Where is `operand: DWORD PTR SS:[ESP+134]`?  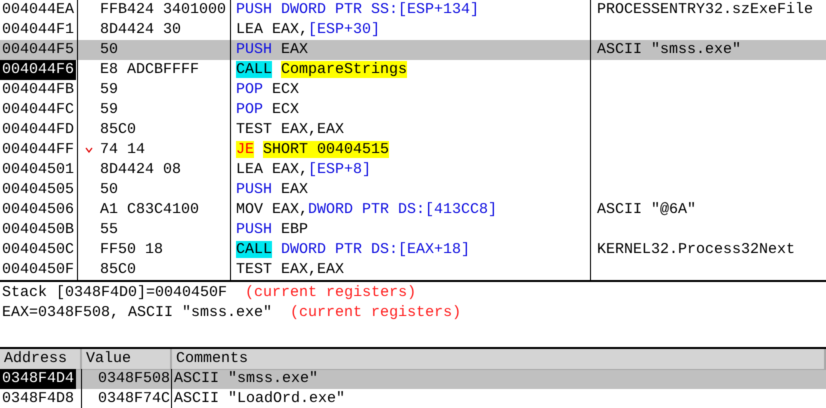 operand: DWORD PTR SS:[ESP+134] is located at coordinates (380, 9).